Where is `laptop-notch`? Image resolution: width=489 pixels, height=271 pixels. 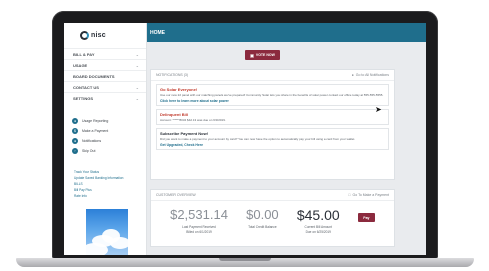
laptop-notch is located at coordinates (245, 259).